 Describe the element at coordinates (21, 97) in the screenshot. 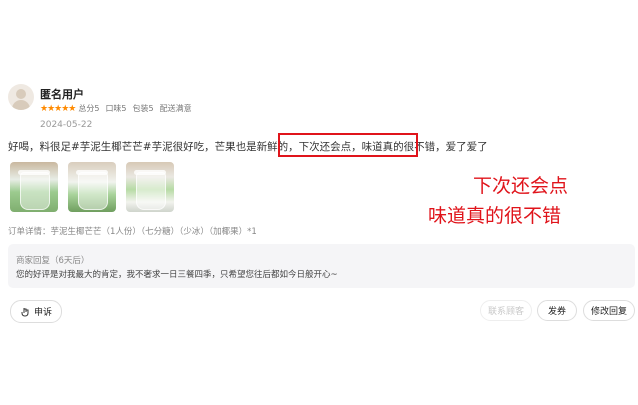

I see `avatar` at that location.